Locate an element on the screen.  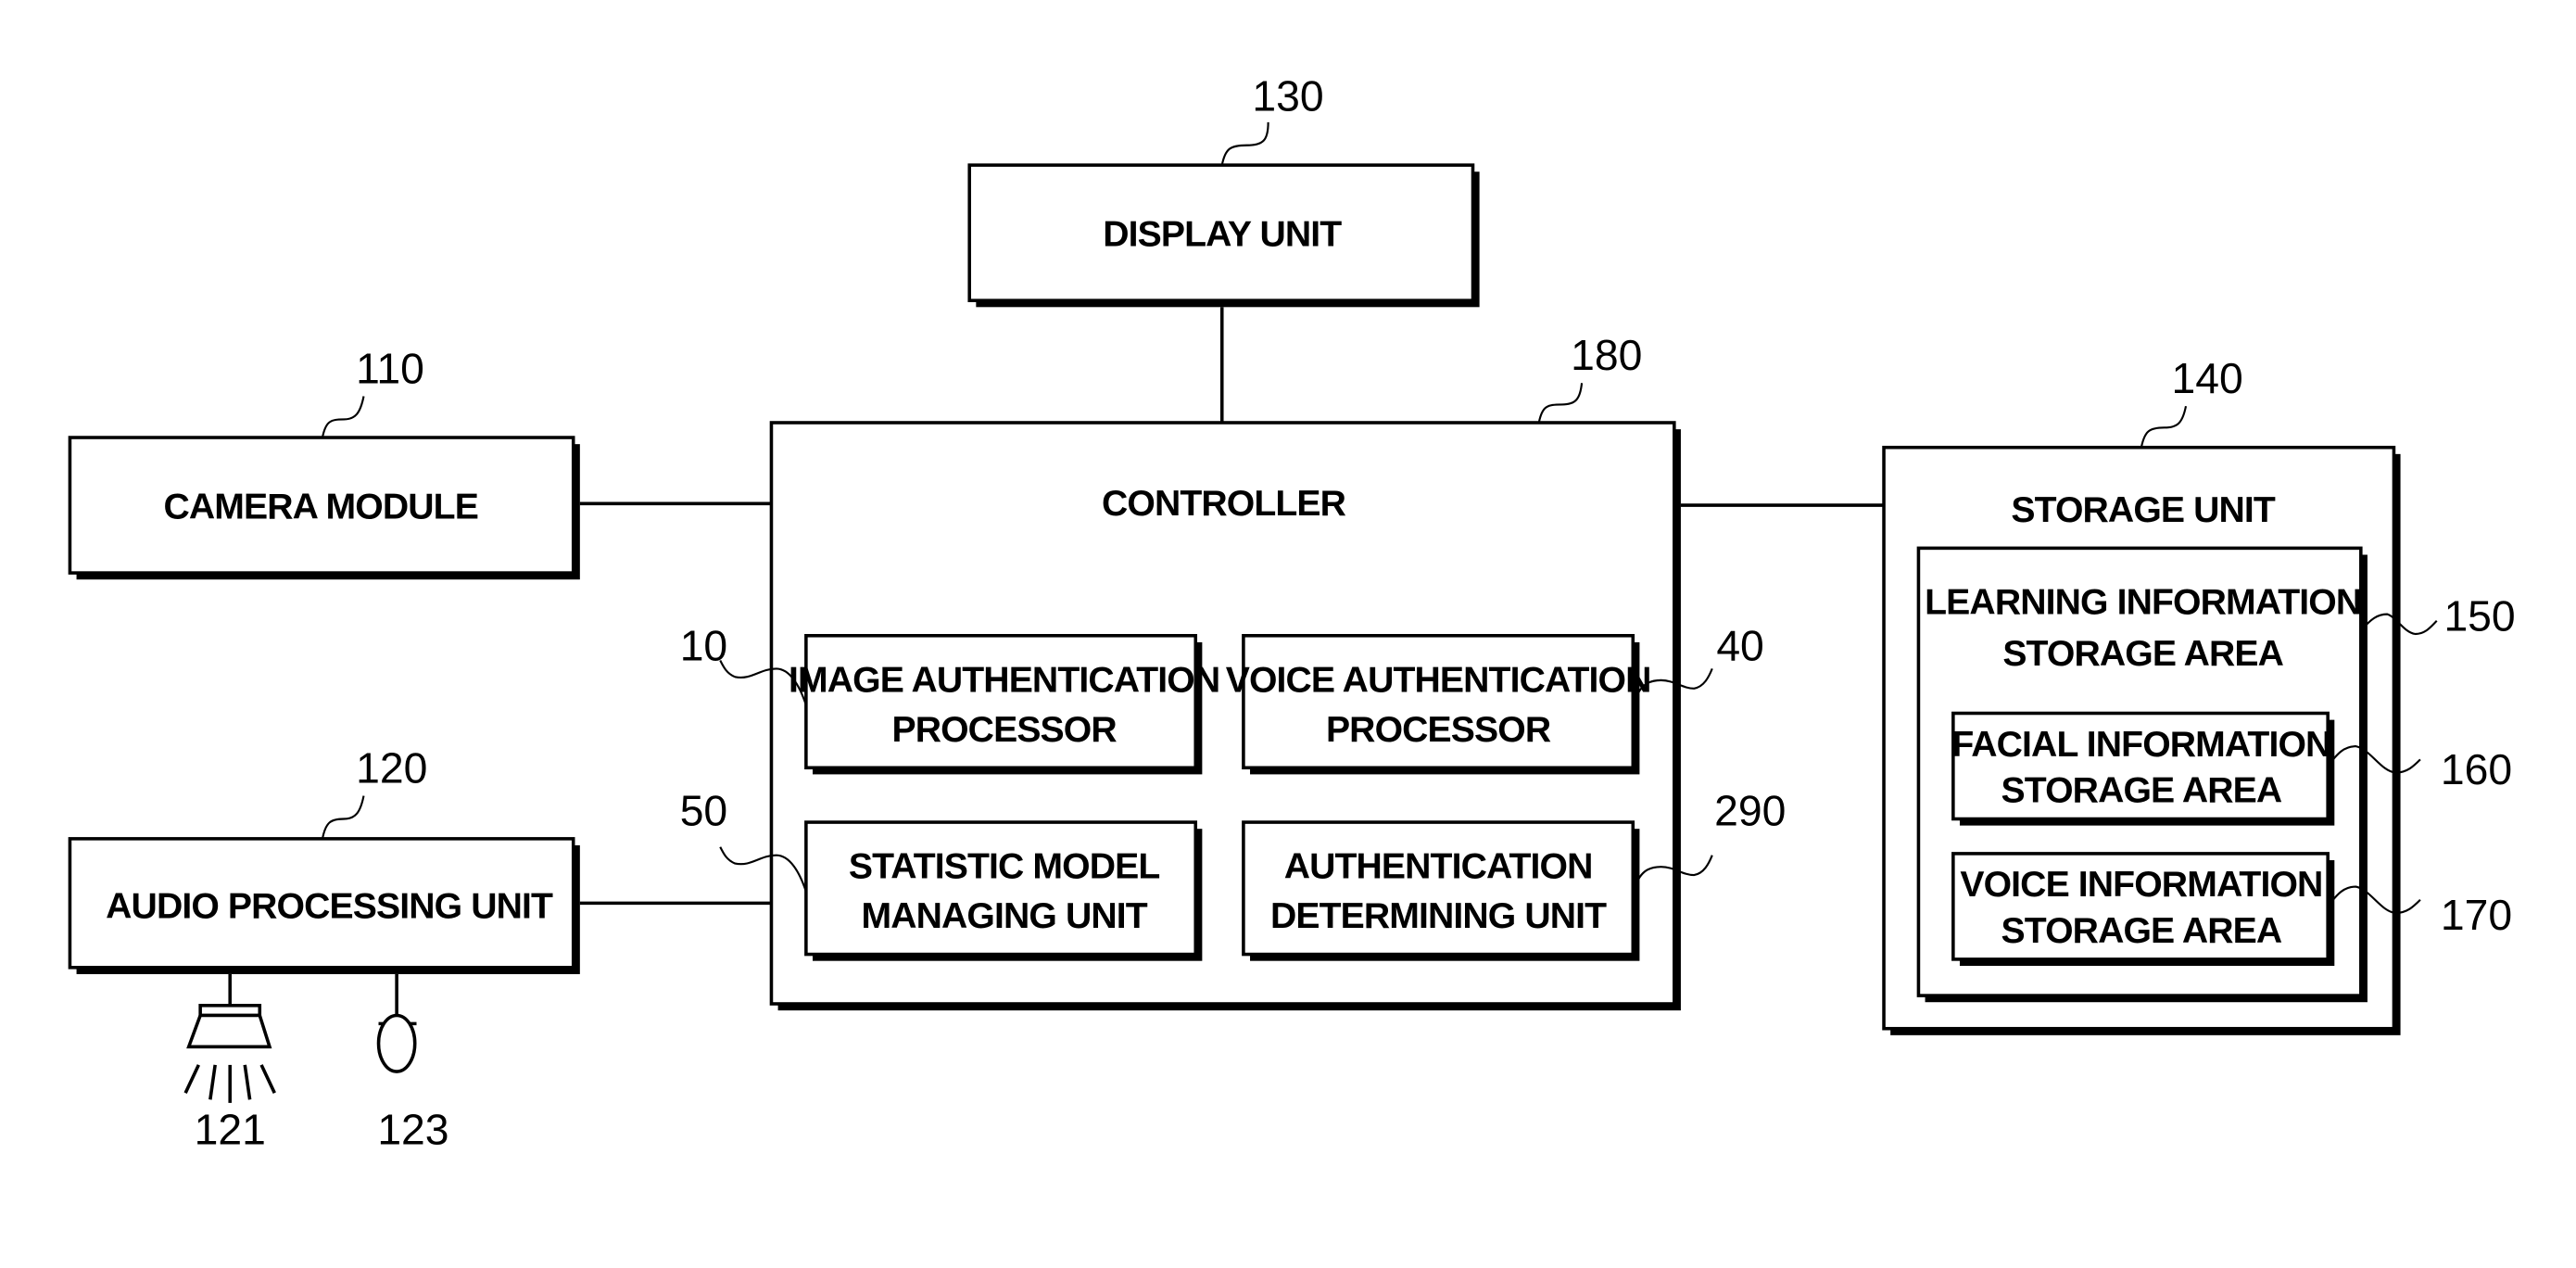
camera-module-label: CAMERA MODULE is located at coordinates (320, 506).